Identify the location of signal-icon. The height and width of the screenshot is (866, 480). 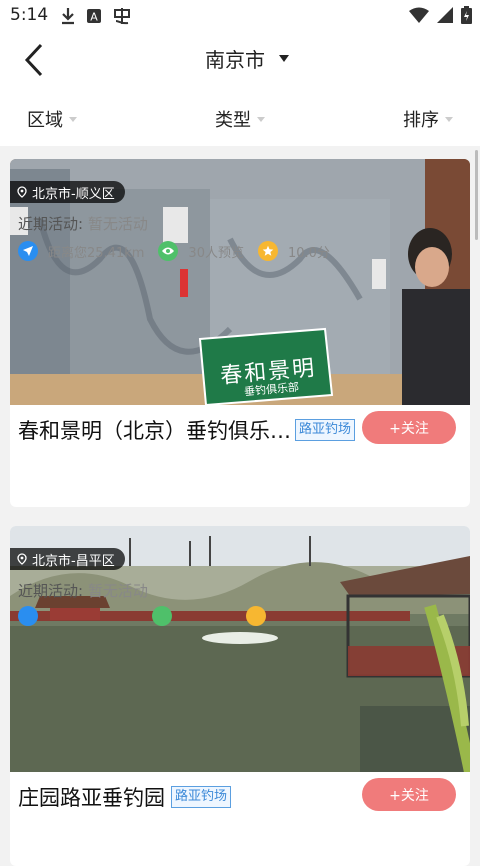
(445, 15).